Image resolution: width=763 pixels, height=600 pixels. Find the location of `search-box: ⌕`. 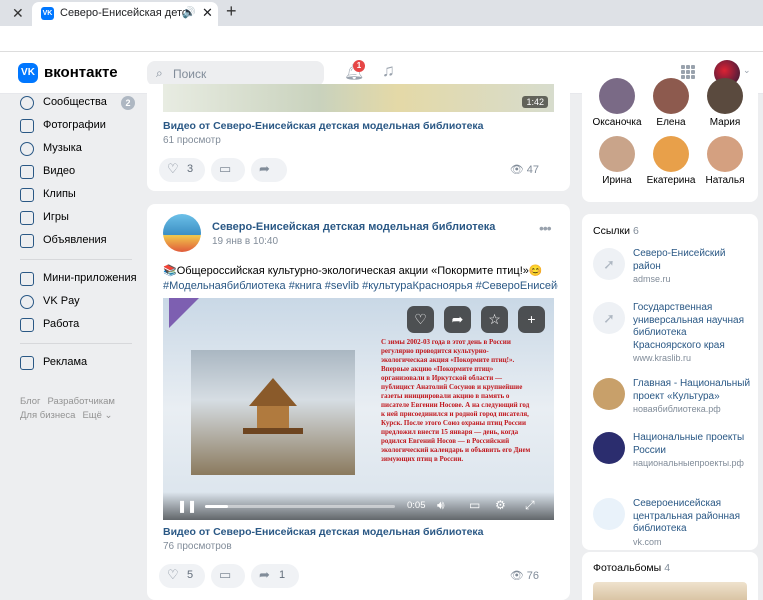

search-box: ⌕ is located at coordinates (235, 73).